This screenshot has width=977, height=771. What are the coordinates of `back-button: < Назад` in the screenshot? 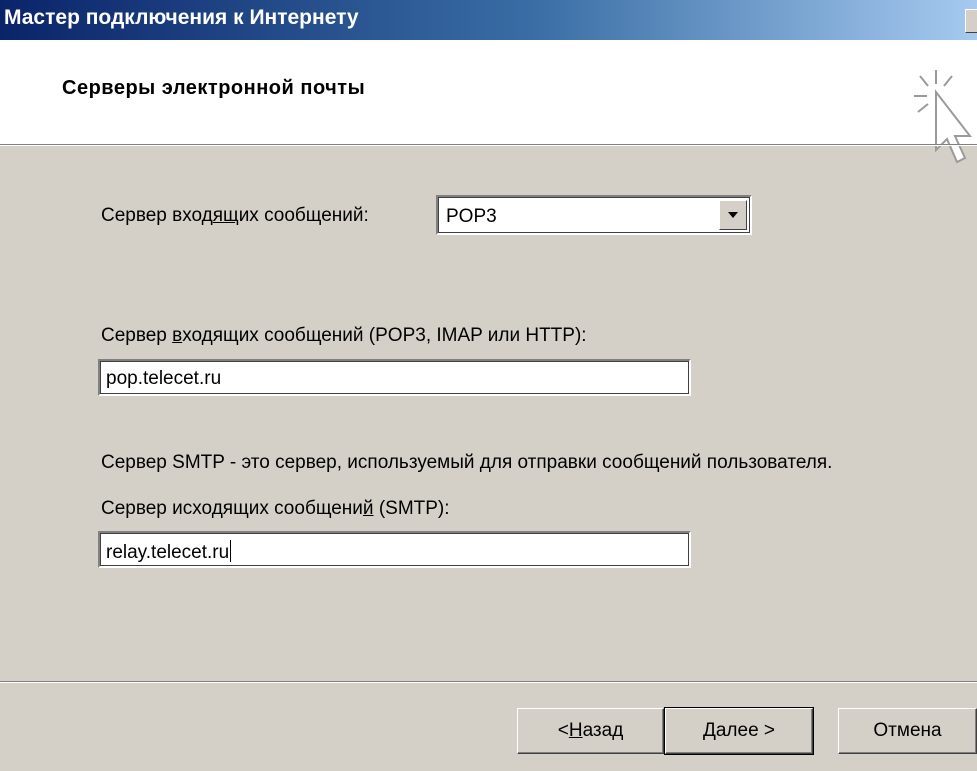 It's located at (590, 731).